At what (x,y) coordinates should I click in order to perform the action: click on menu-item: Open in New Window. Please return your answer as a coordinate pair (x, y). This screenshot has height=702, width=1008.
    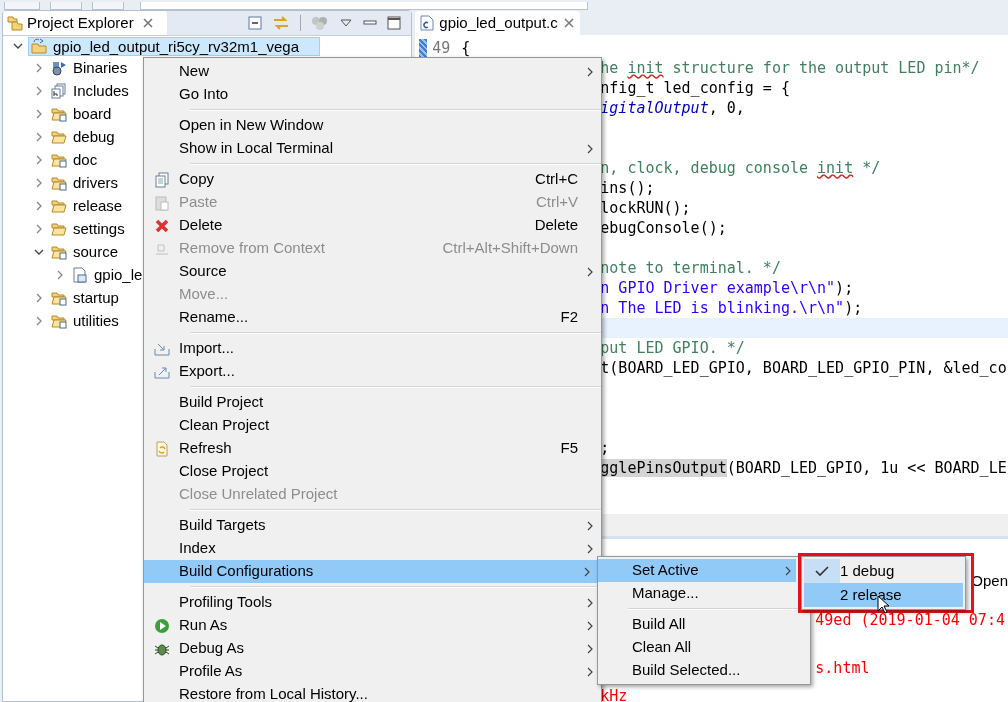
    Looking at the image, I should click on (372, 125).